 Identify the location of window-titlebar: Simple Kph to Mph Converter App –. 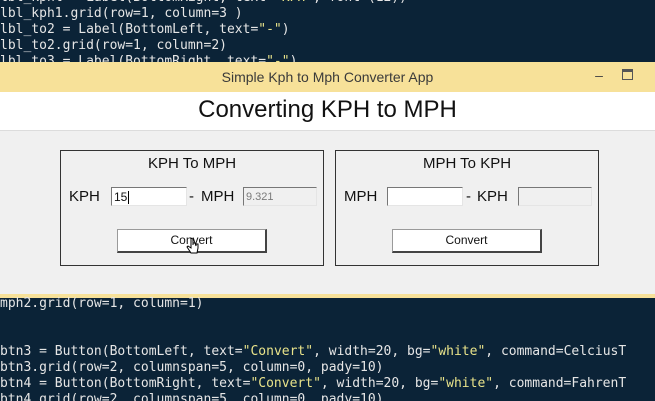
(327, 77).